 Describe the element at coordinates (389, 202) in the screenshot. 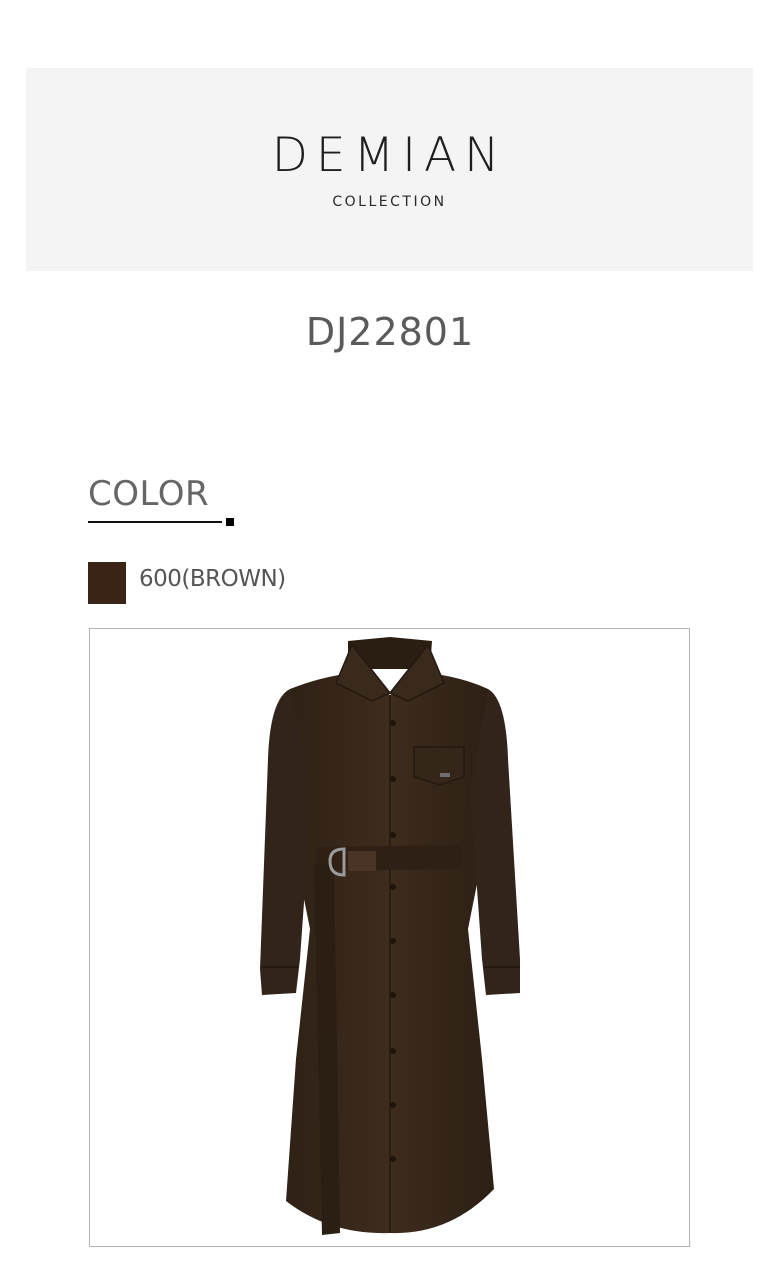

I see `brand-subtitle: COLLECTION` at that location.